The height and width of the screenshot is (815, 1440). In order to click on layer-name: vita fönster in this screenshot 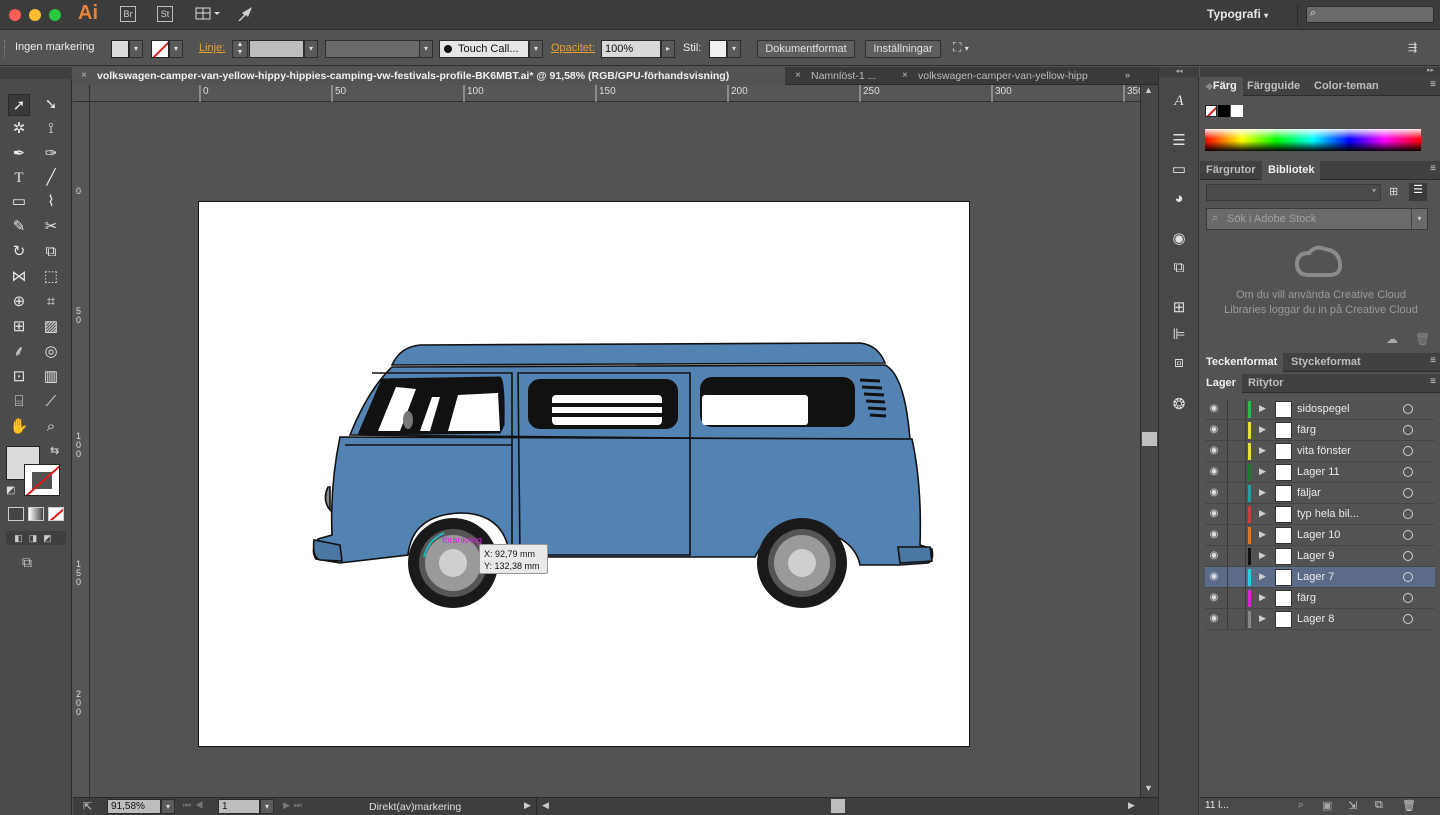, I will do `click(1324, 451)`.